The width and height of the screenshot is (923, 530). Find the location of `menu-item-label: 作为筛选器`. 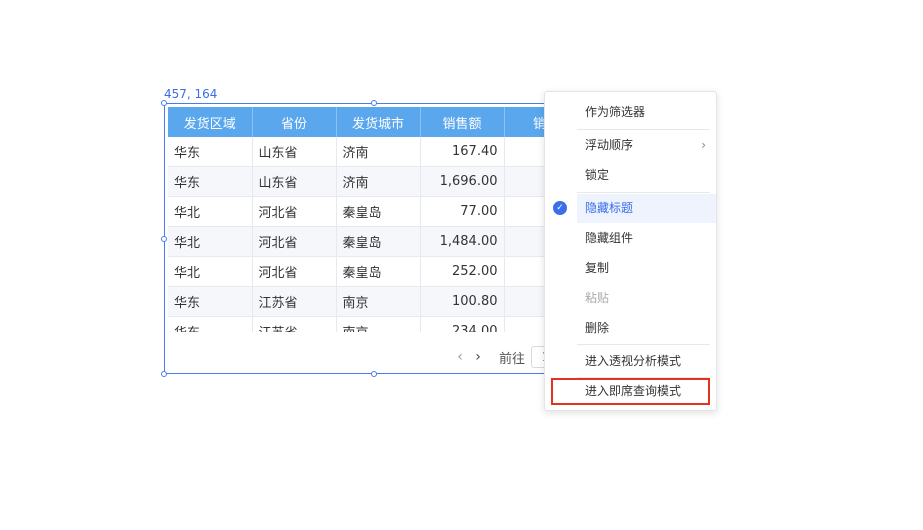

menu-item-label: 作为筛选器 is located at coordinates (615, 112).